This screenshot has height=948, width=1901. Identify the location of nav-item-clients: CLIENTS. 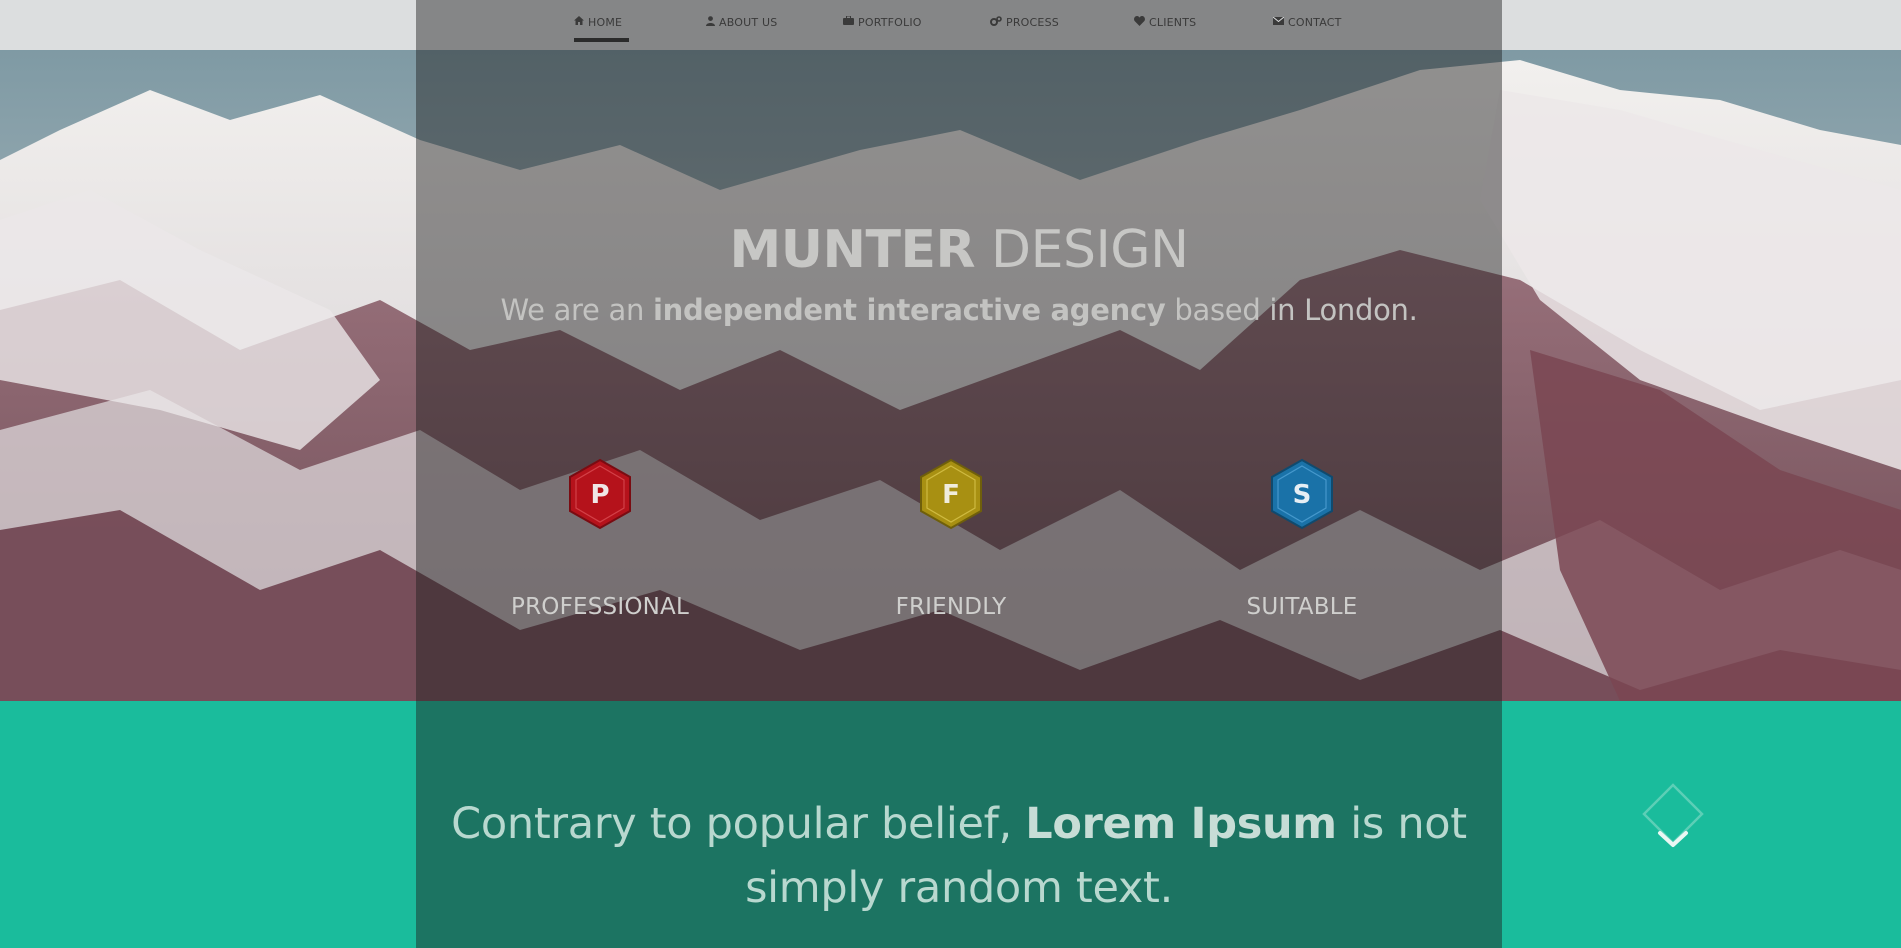
(1165, 22).